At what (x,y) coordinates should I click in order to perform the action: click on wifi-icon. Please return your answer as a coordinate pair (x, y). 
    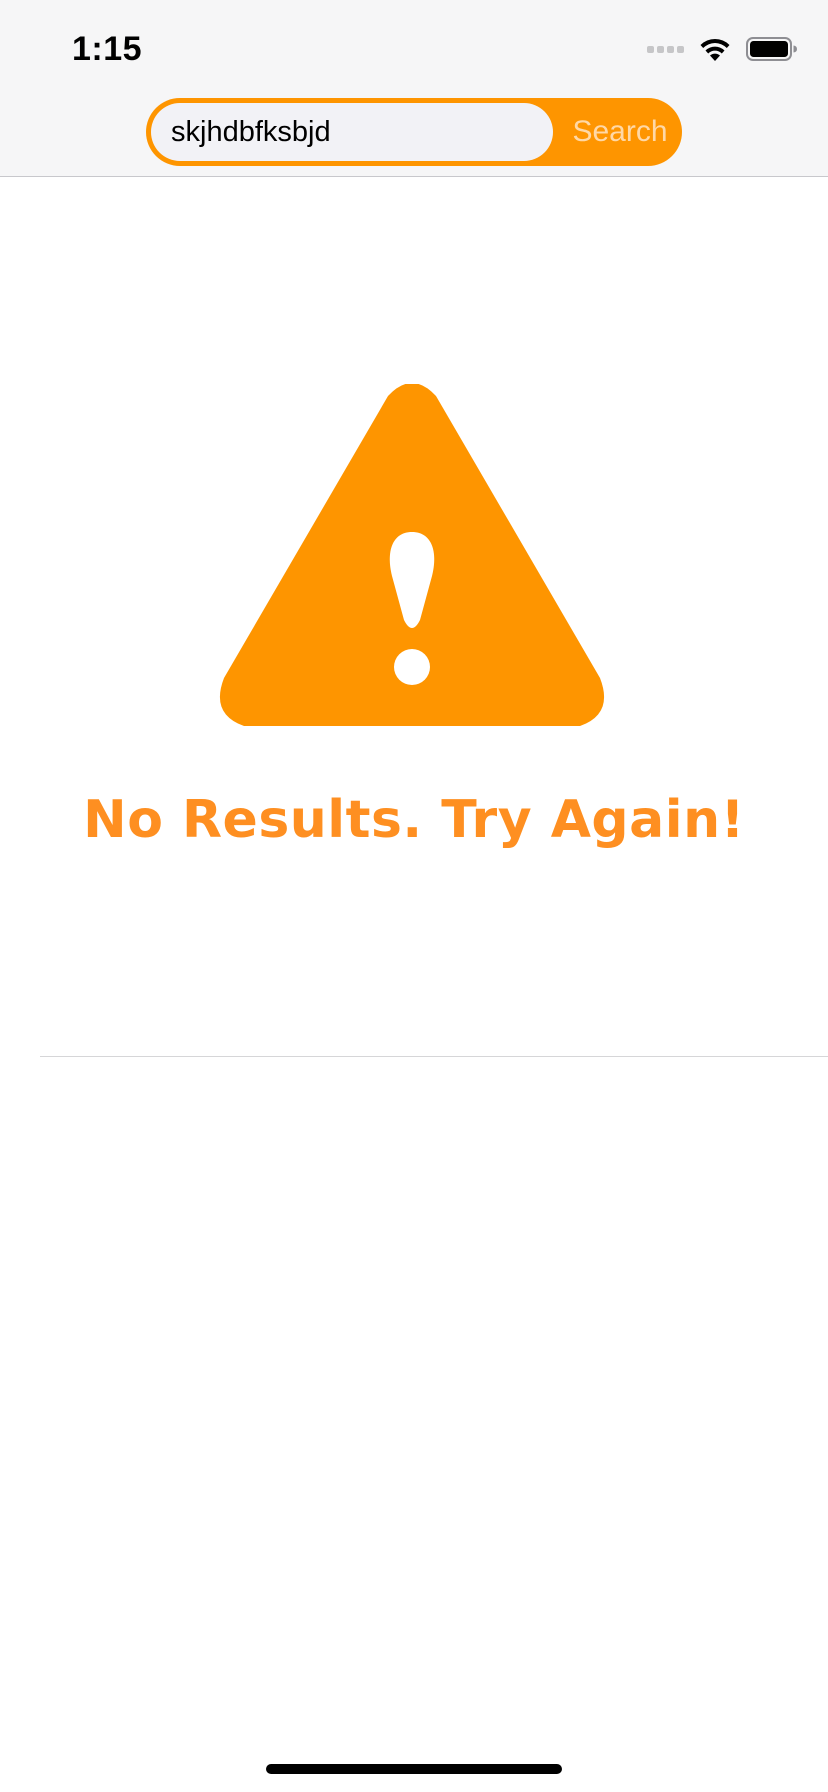
    Looking at the image, I should click on (715, 49).